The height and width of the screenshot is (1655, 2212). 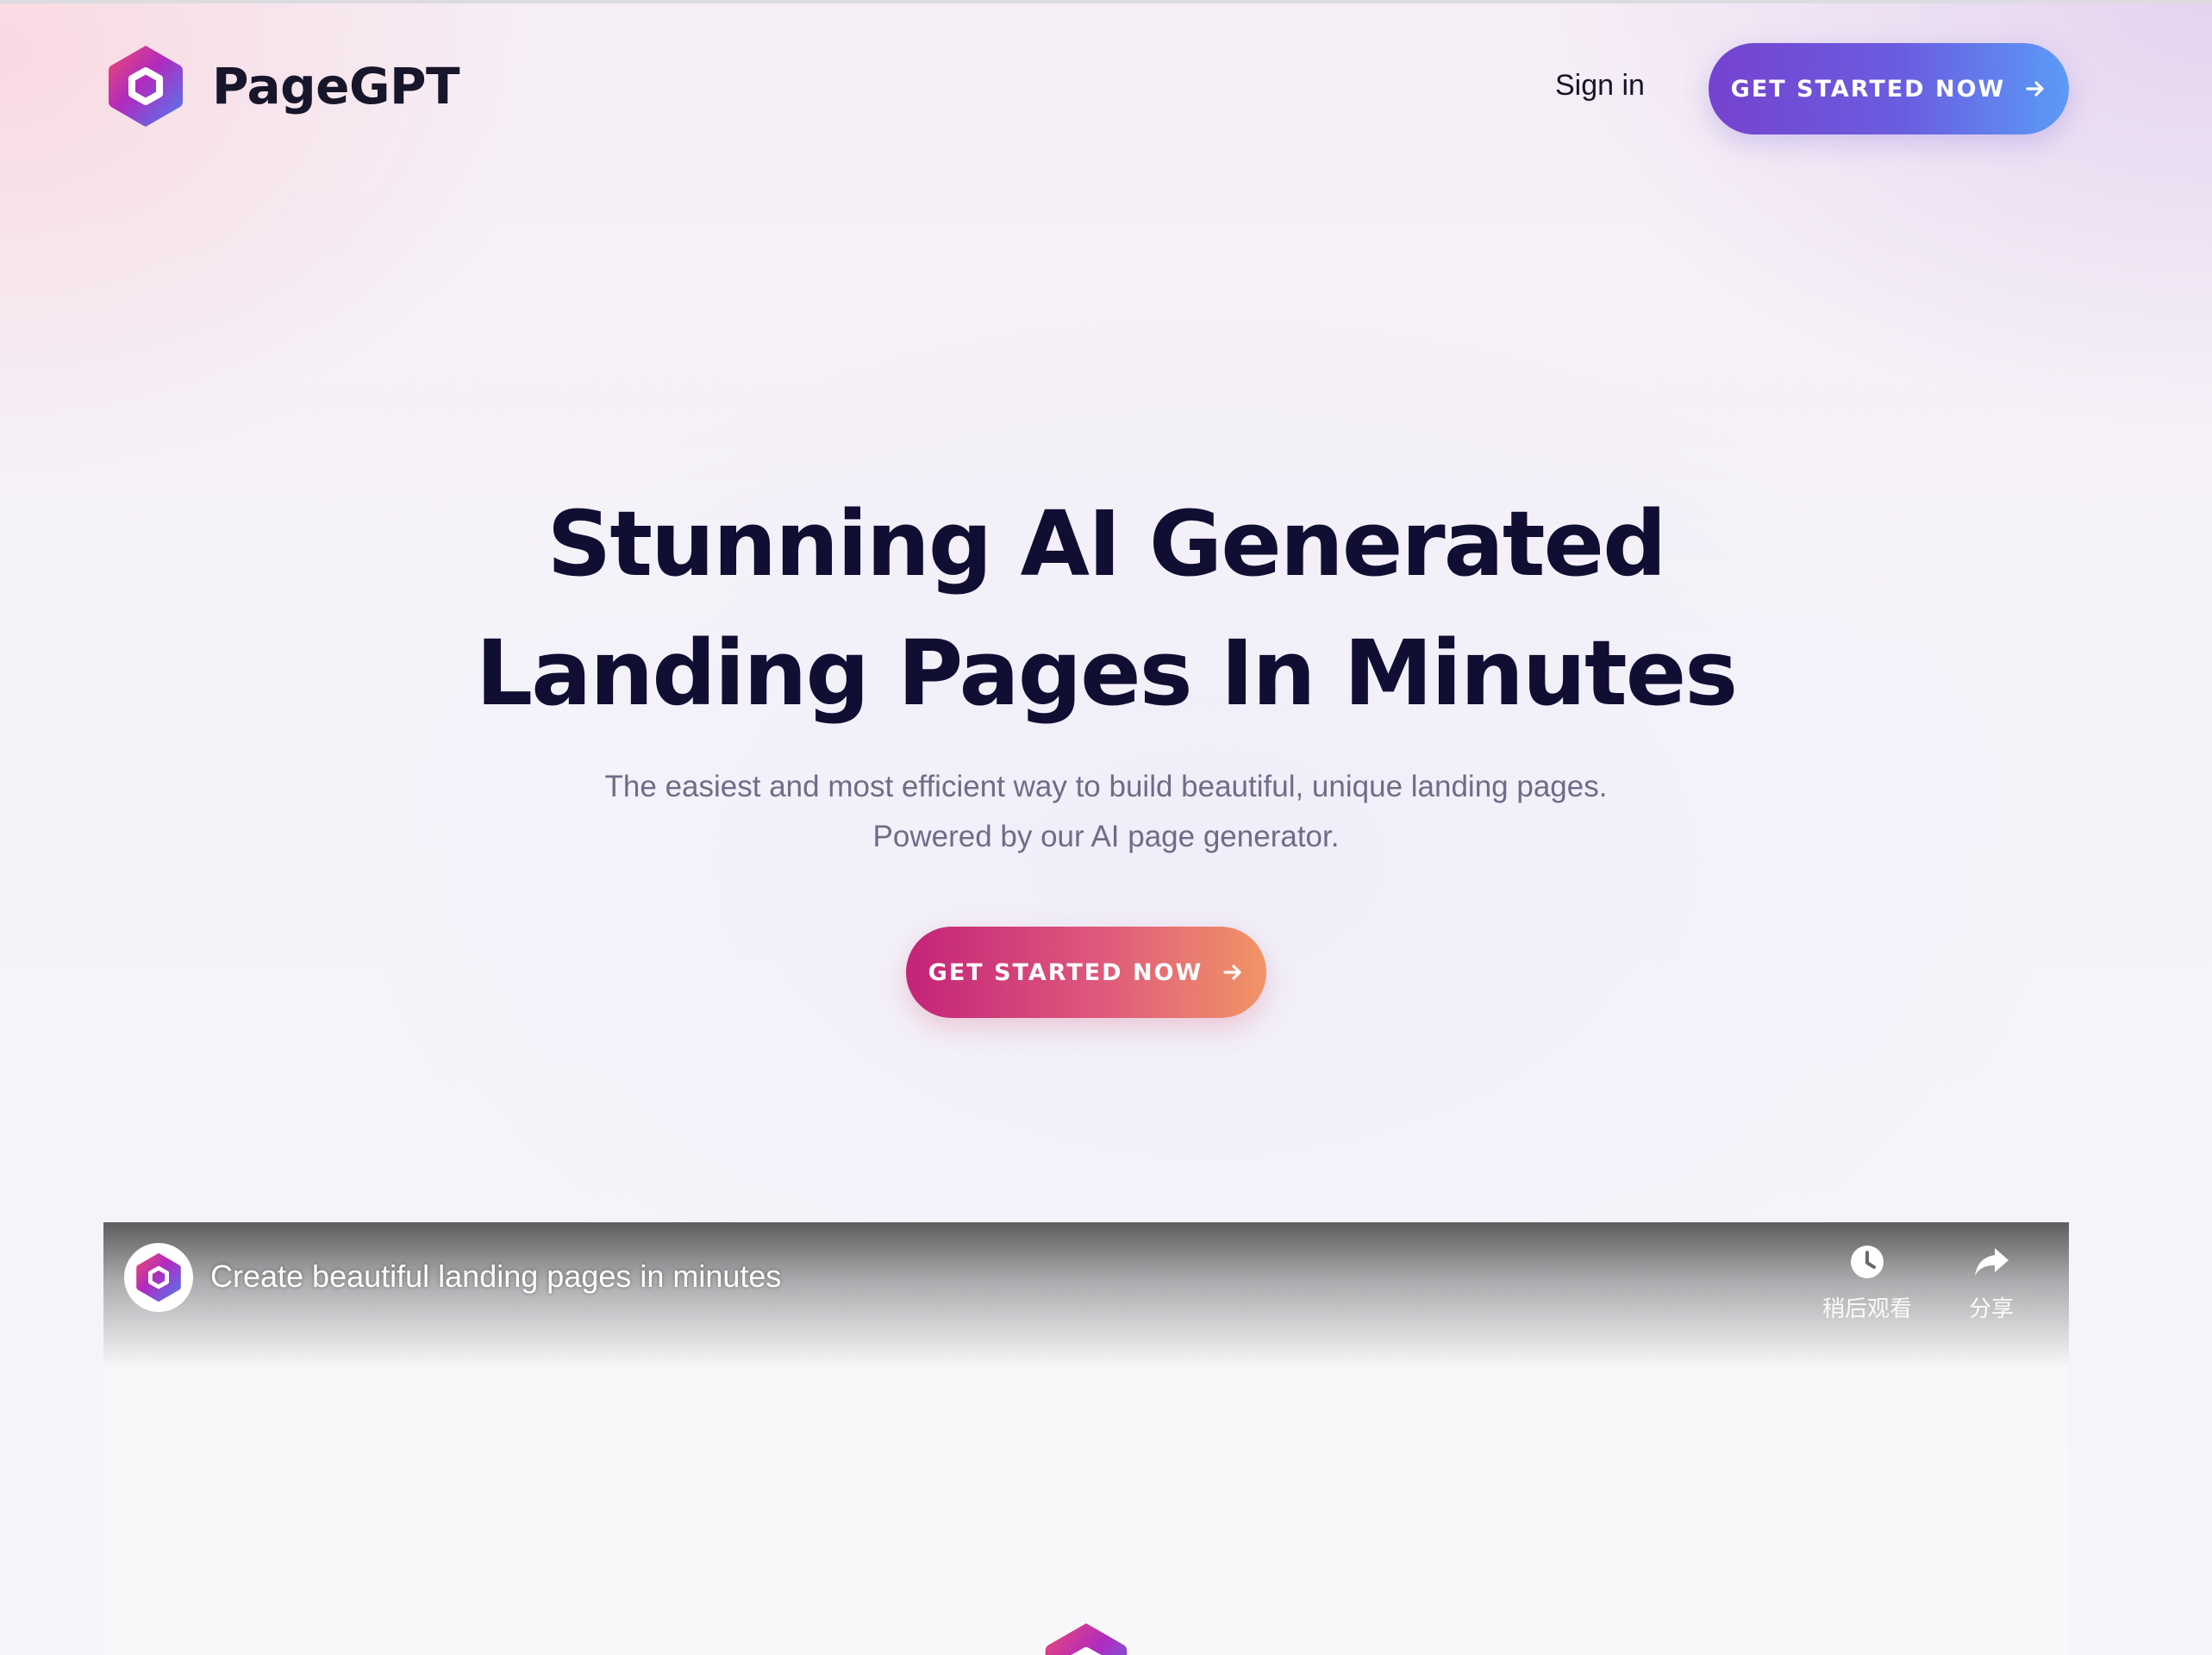 What do you see at coordinates (1106, 836) in the screenshot?
I see `hero-subtitle-line-2: Powered by our AI page generator.` at bounding box center [1106, 836].